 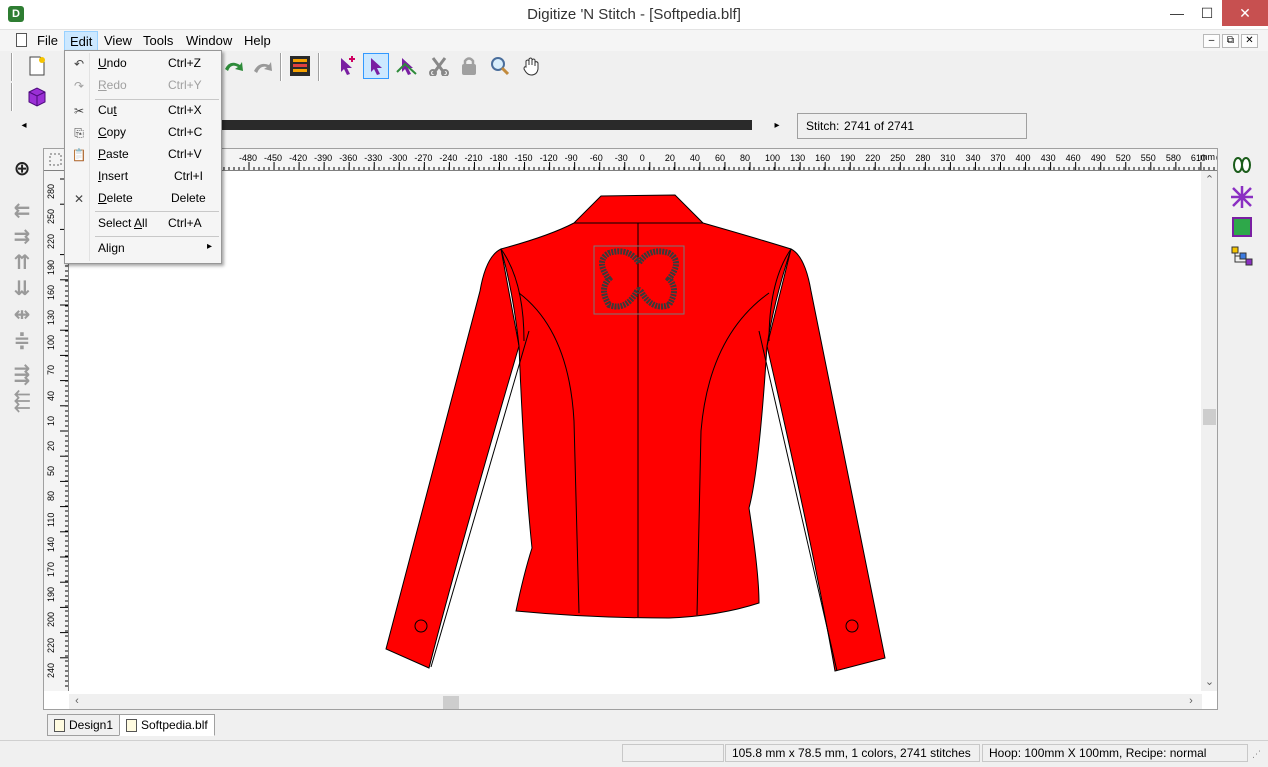 I want to click on app-icon: D, so click(x=16, y=14).